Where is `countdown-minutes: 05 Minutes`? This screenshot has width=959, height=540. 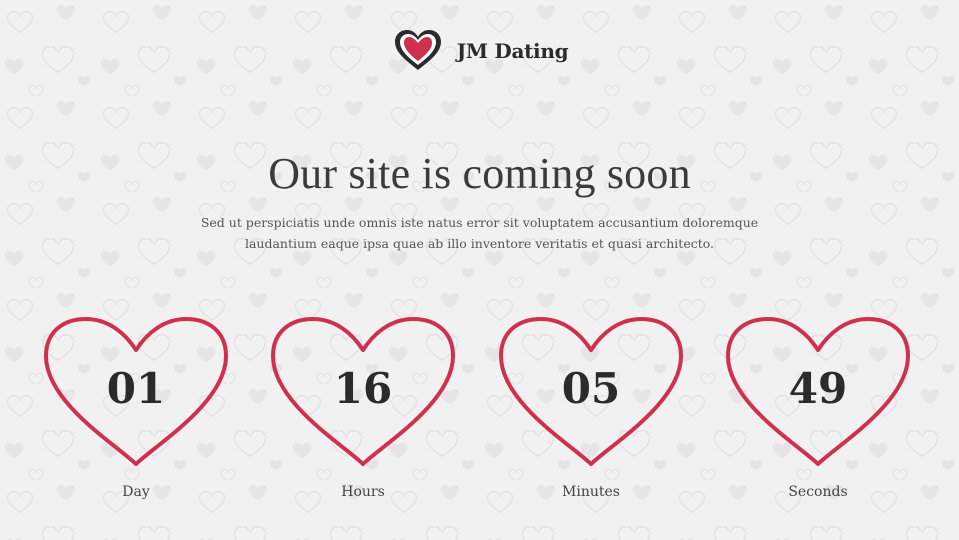 countdown-minutes: 05 Minutes is located at coordinates (593, 411).